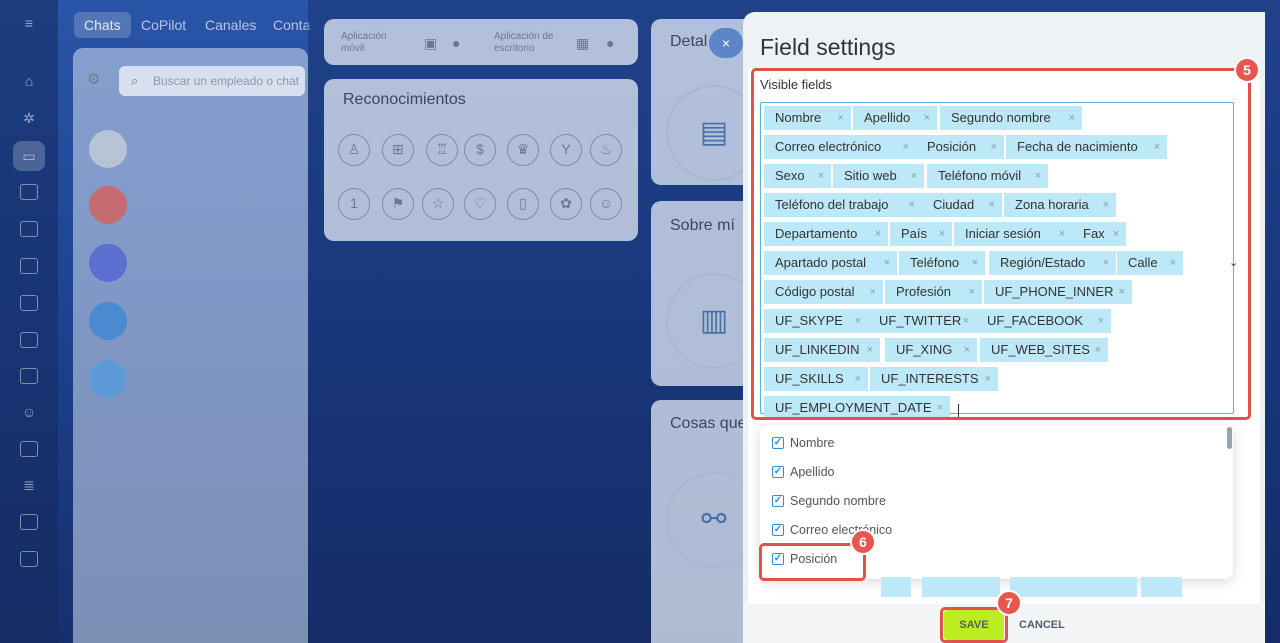 The width and height of the screenshot is (1280, 643). What do you see at coordinates (404, 99) in the screenshot?
I see `recognitions-title: Reconocimientos` at bounding box center [404, 99].